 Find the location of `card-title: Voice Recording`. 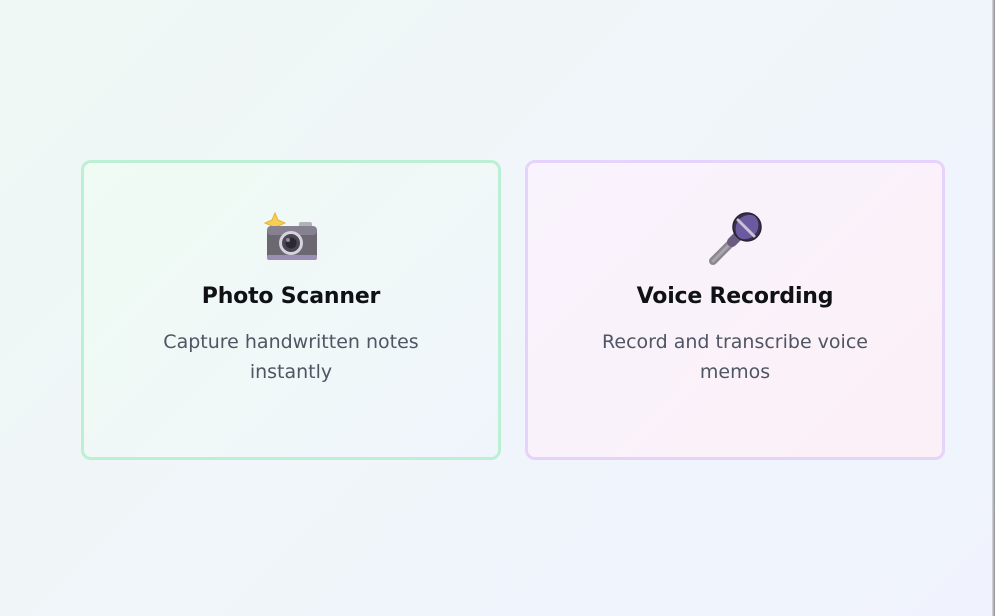

card-title: Voice Recording is located at coordinates (735, 296).